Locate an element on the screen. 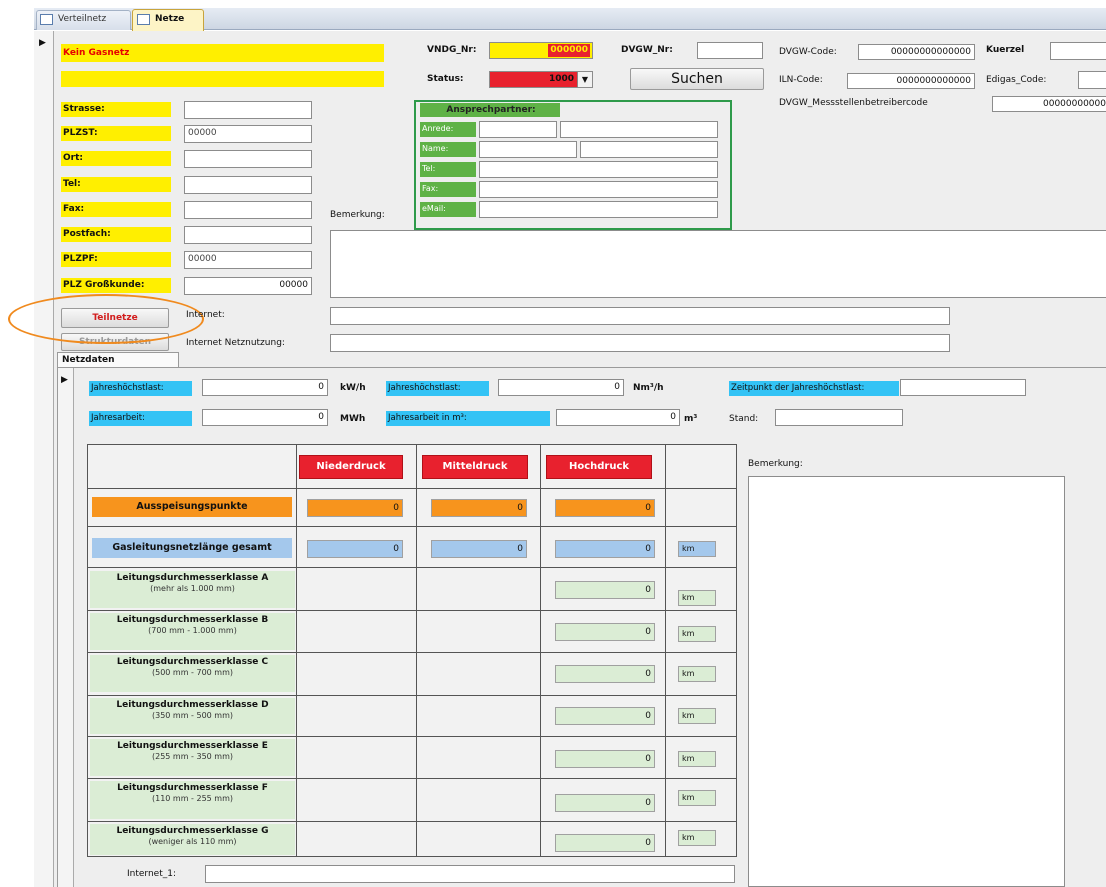 The height and width of the screenshot is (887, 1106). klasse-f-input: 0 is located at coordinates (605, 803).